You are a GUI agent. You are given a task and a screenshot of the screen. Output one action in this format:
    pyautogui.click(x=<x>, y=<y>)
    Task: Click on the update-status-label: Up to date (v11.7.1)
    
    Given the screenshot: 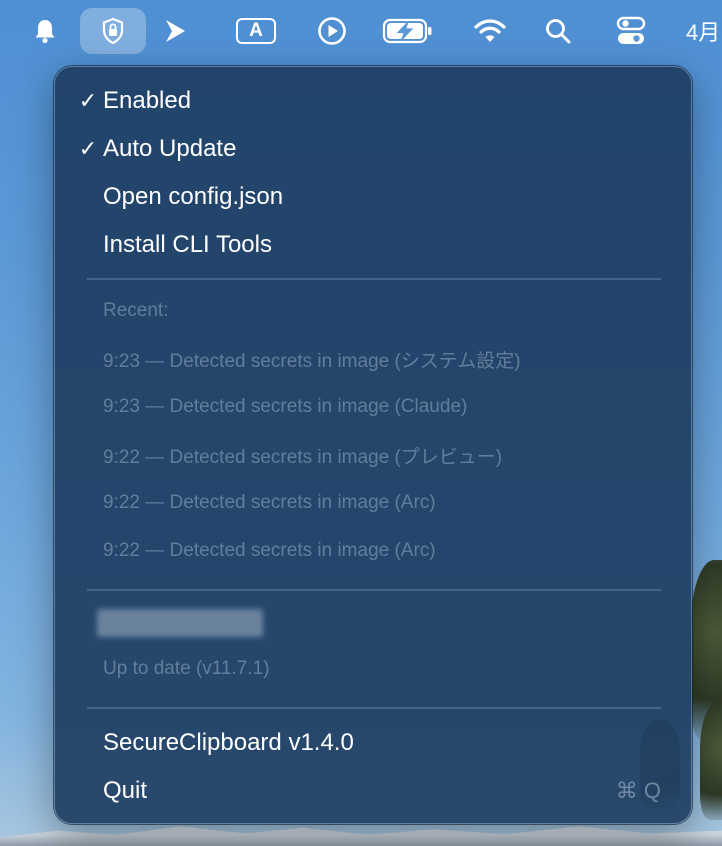 What is the action you would take?
    pyautogui.click(x=186, y=668)
    